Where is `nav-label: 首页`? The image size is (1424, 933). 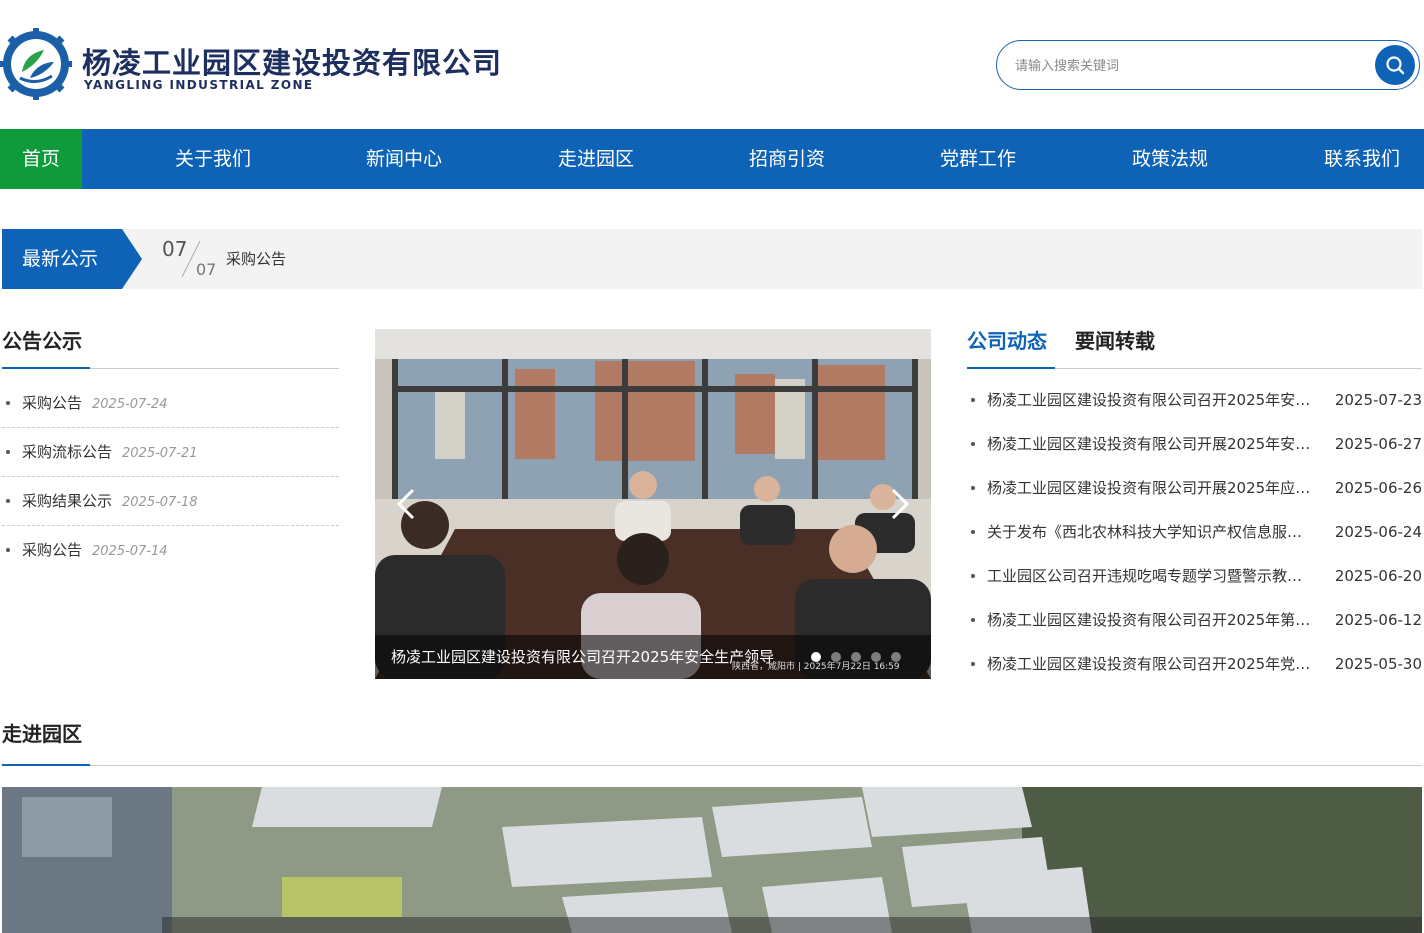
nav-label: 首页 is located at coordinates (40, 159).